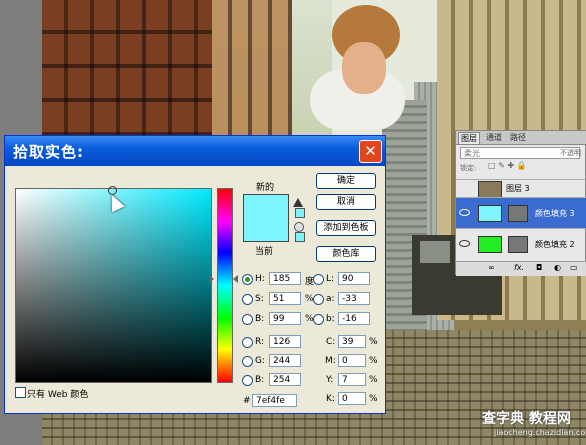 This screenshot has width=586, height=445. What do you see at coordinates (299, 227) in the screenshot?
I see `web-safe-cube-icon` at bounding box center [299, 227].